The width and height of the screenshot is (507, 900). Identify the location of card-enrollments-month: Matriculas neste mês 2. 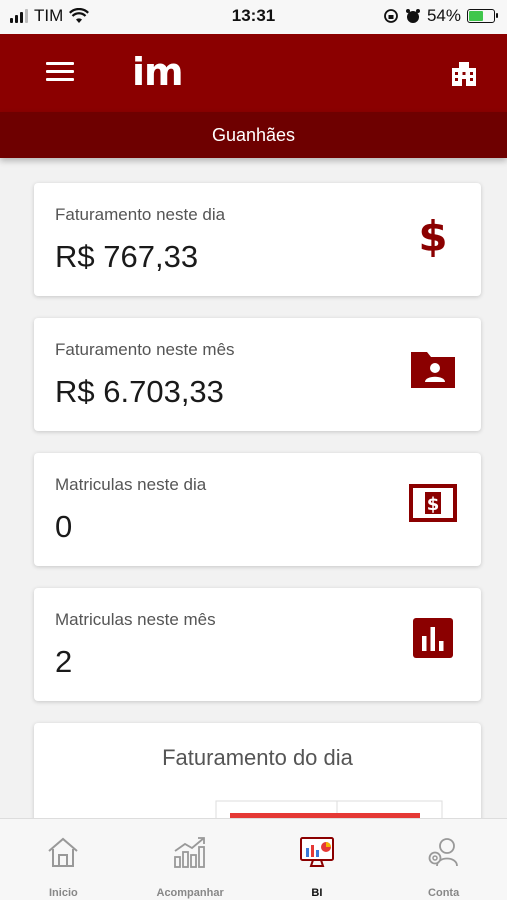
(257, 644).